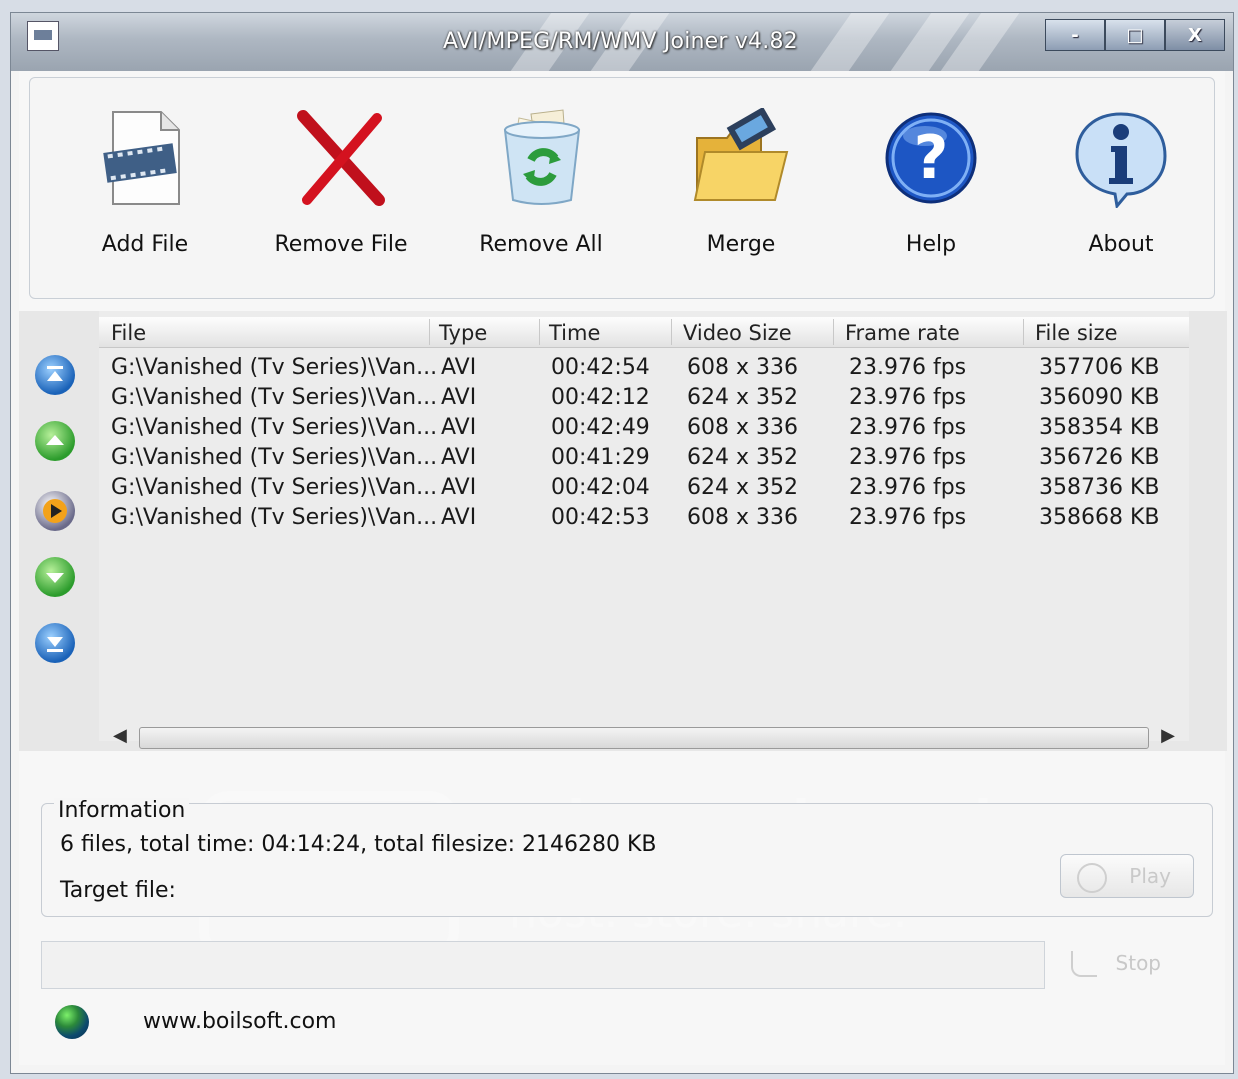  Describe the element at coordinates (1099, 427) in the screenshot. I see `cell-file-size: 358354 KB` at that location.